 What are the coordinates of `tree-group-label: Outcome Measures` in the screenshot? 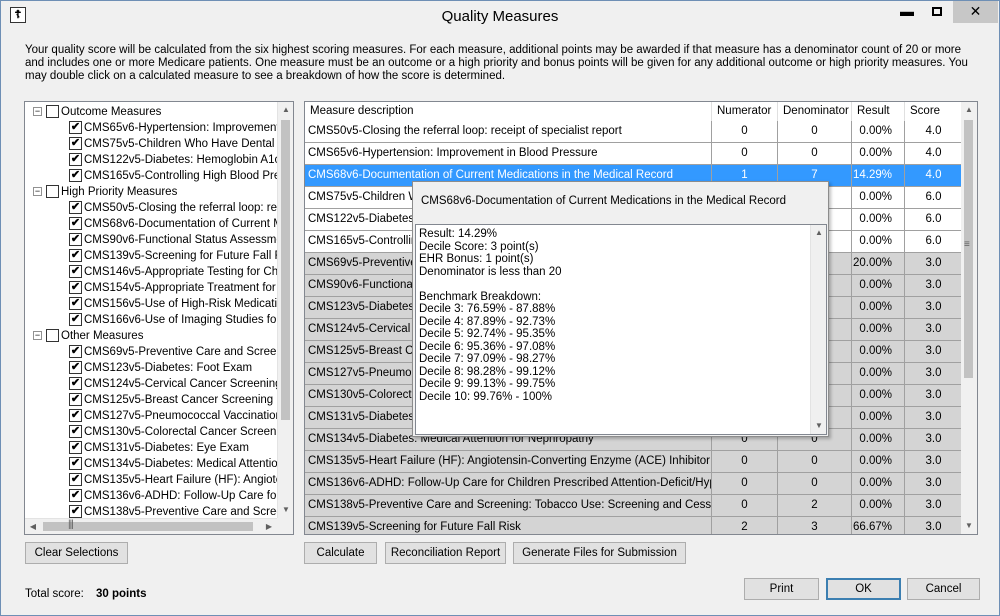 It's located at (111, 112).